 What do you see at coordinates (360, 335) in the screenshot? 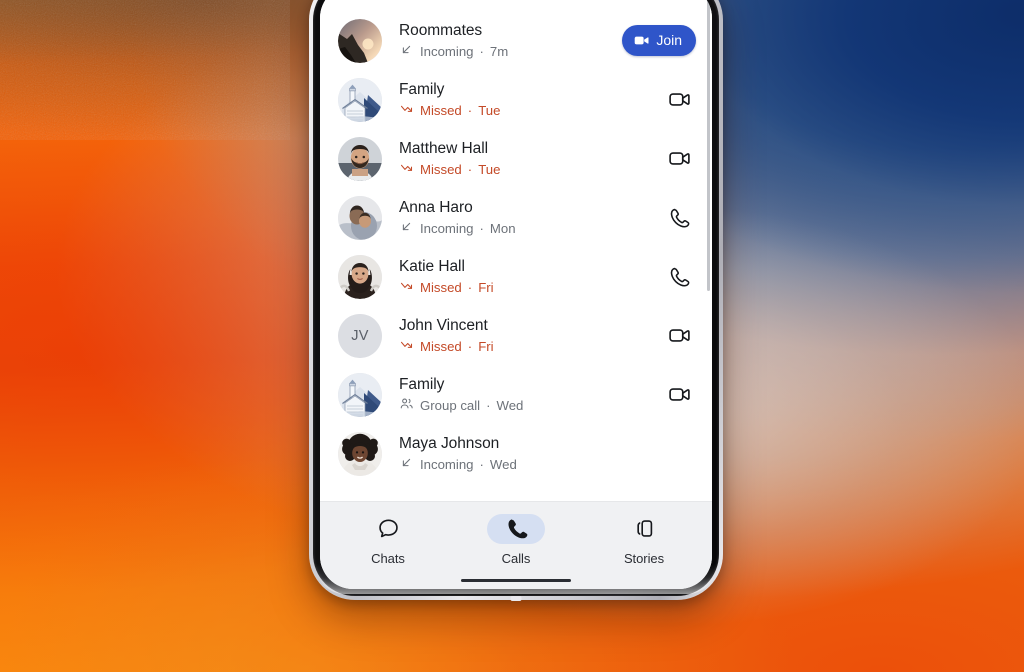
I see `avatar-initials: JV` at bounding box center [360, 335].